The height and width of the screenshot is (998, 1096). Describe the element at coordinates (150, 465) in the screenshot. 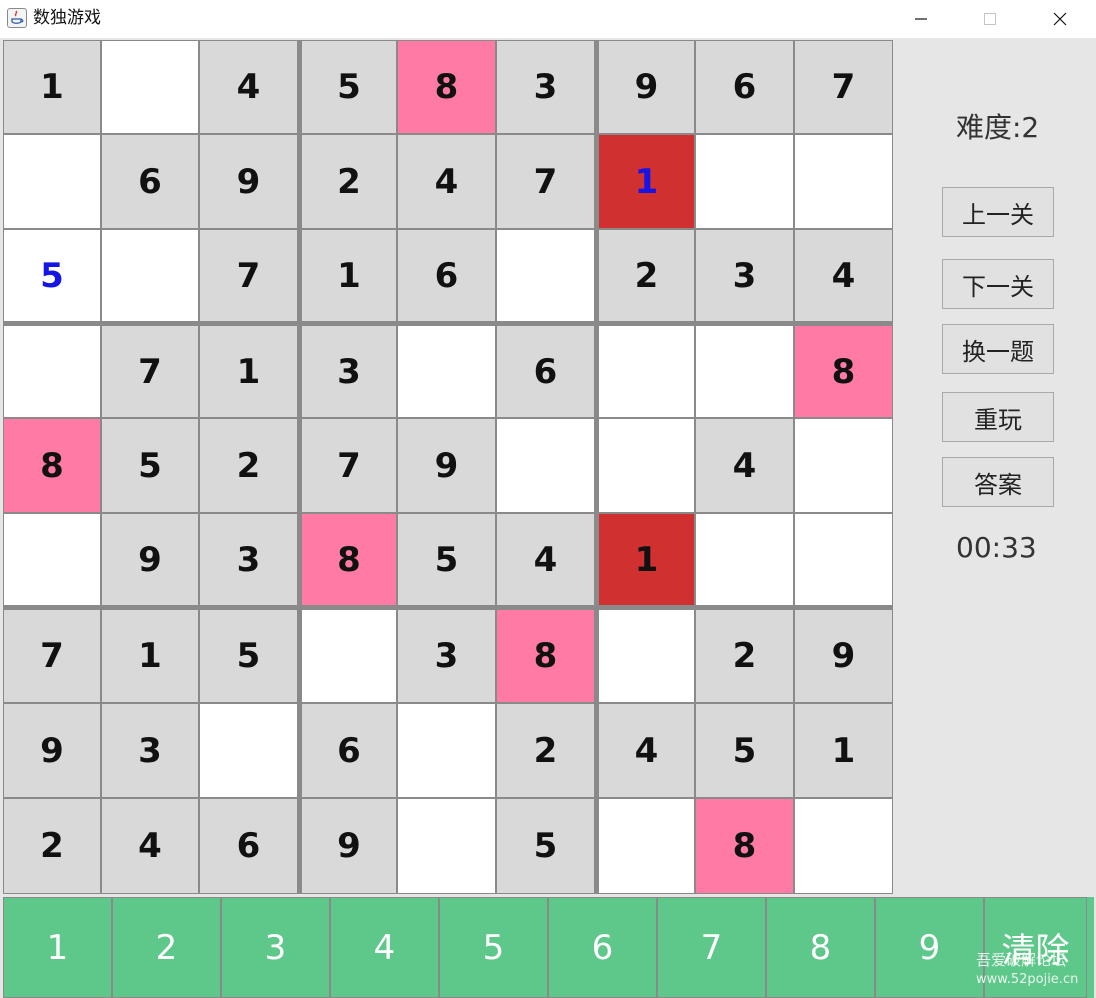

I see `sudoku-cell-r5c2: 5` at that location.